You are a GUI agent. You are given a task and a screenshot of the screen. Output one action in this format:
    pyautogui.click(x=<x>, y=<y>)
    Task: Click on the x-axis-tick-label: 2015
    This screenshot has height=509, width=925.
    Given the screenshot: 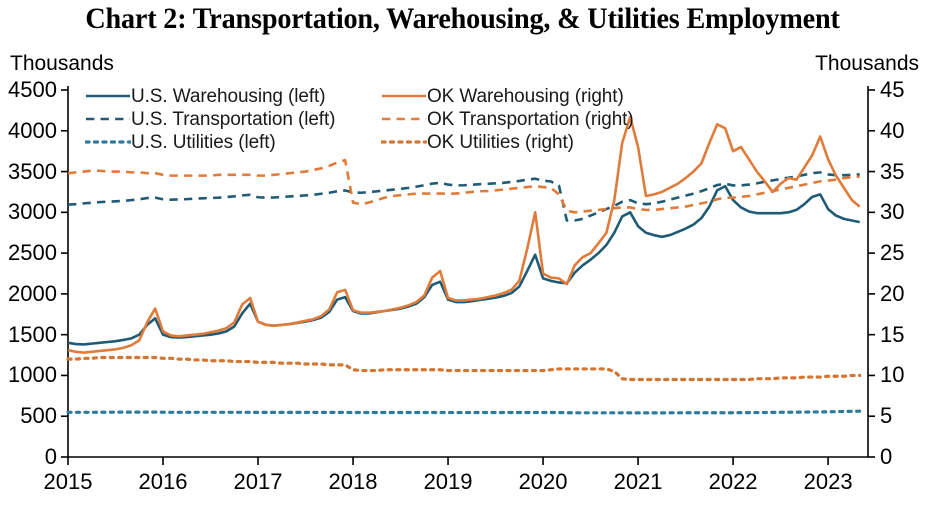 What is the action you would take?
    pyautogui.click(x=68, y=481)
    